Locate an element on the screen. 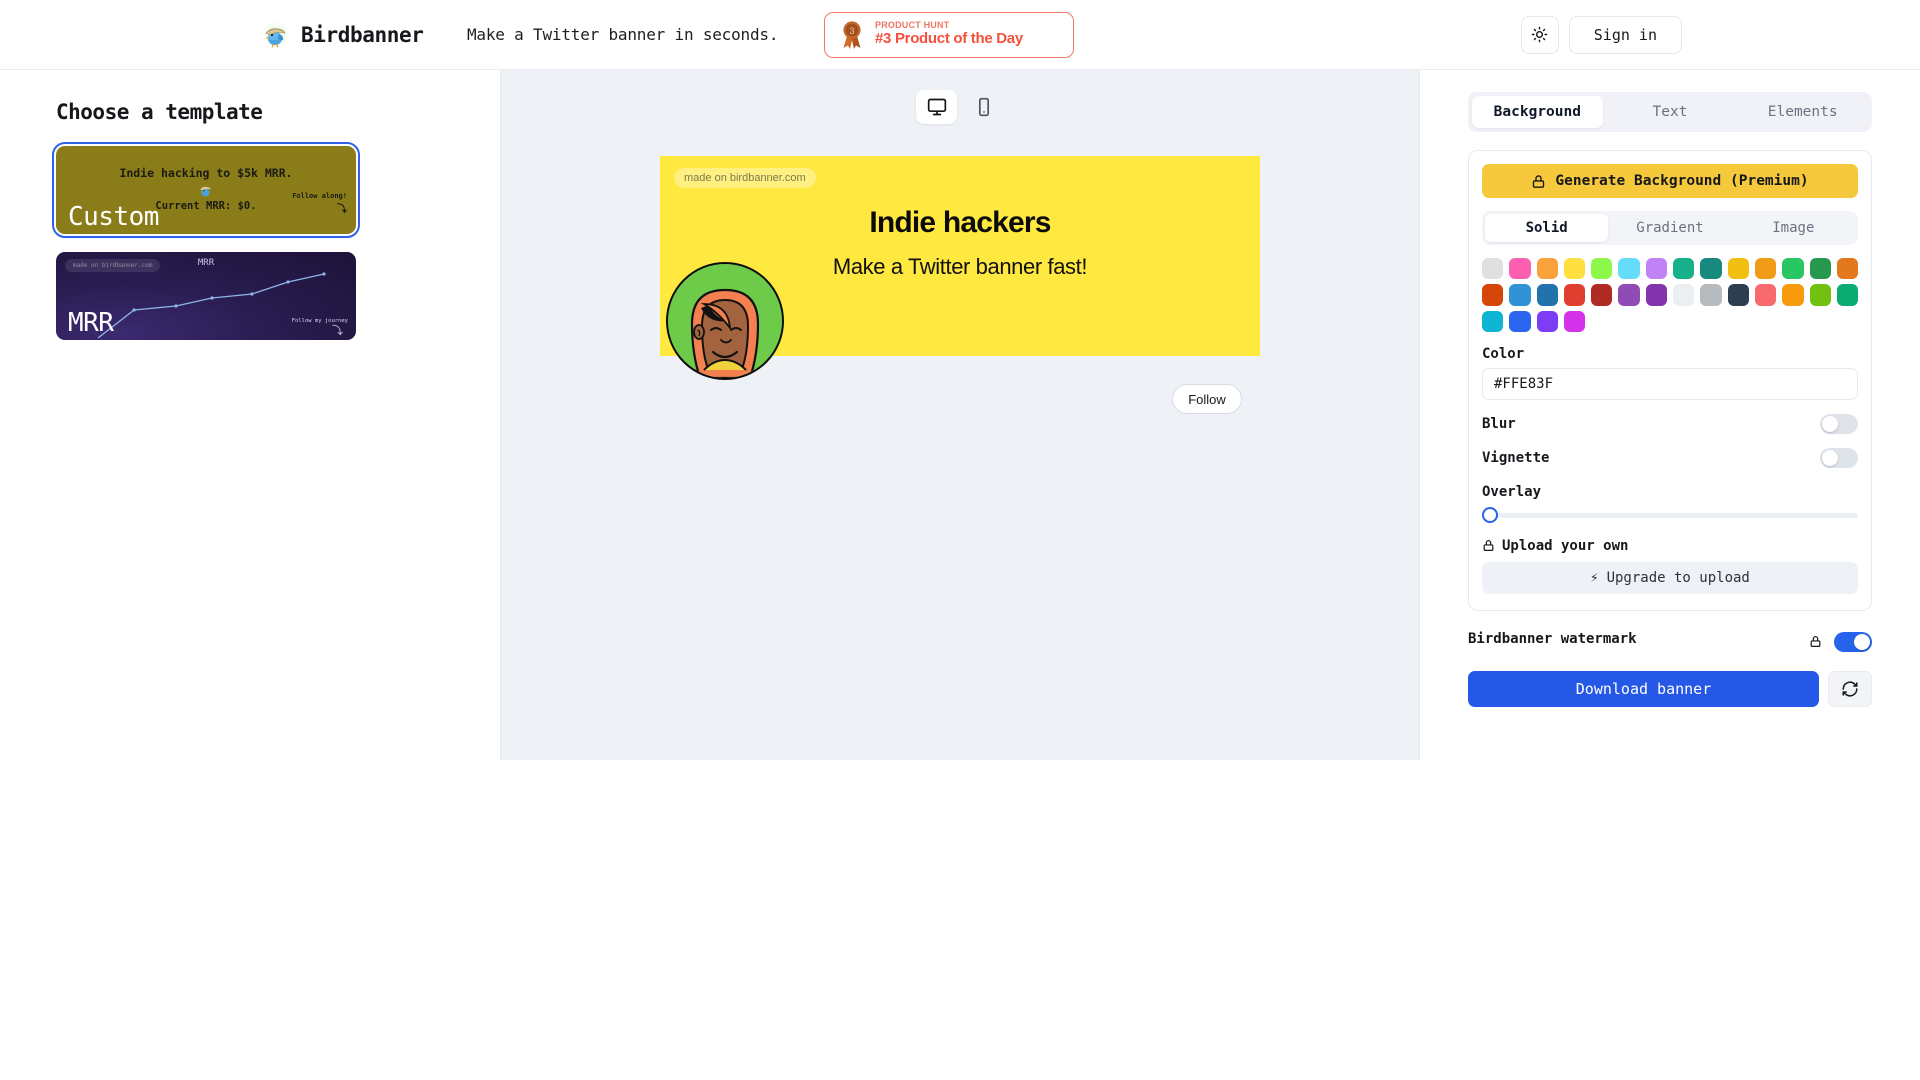 This screenshot has width=1920, height=1080. product-hunt-badge: 3 PRODUCT HUNT #3 Product of the Day is located at coordinates (949, 34).